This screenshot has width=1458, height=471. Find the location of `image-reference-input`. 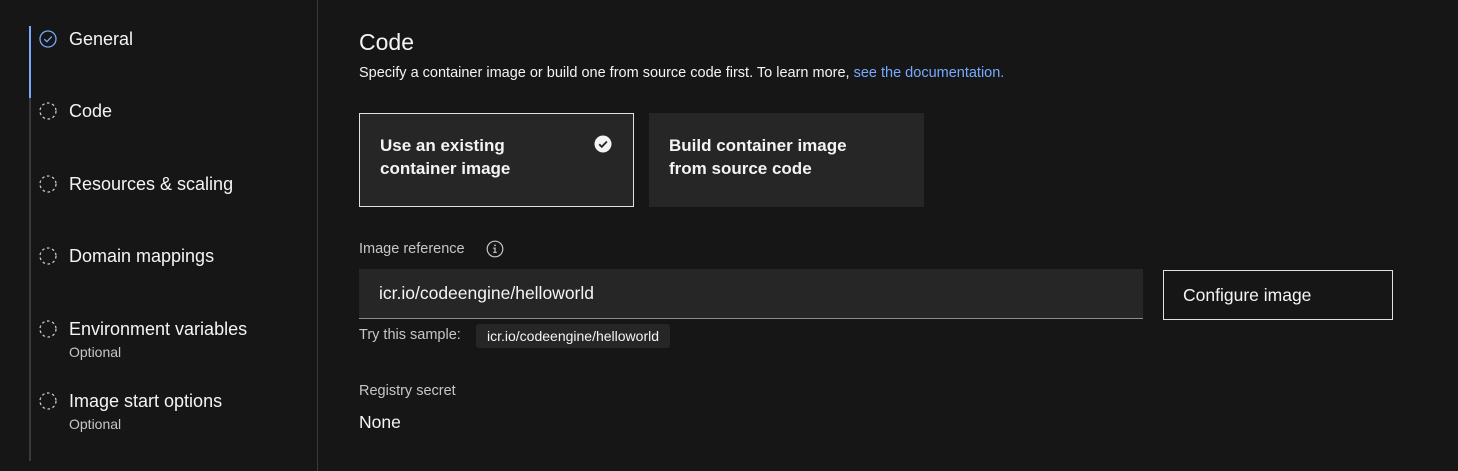

image-reference-input is located at coordinates (751, 294).